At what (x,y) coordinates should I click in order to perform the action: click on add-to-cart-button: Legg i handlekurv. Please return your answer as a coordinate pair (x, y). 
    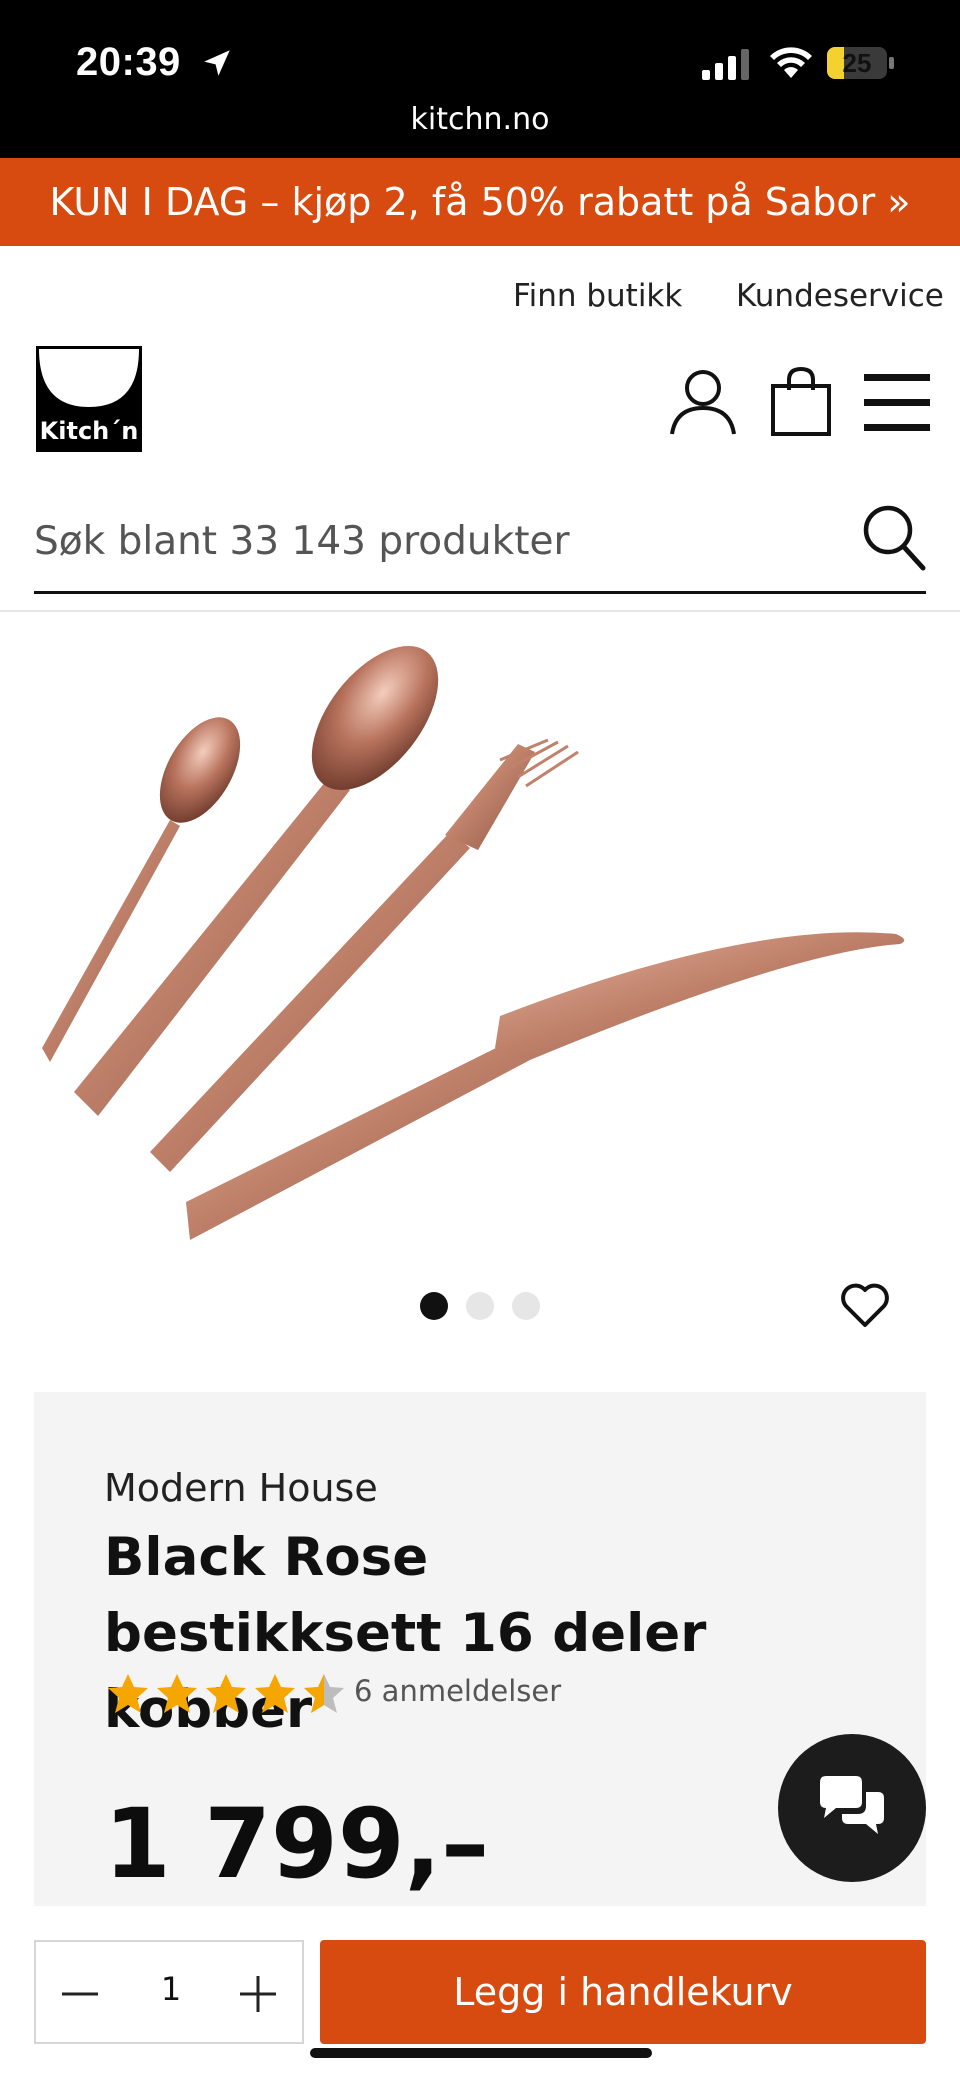
    Looking at the image, I should click on (623, 1992).